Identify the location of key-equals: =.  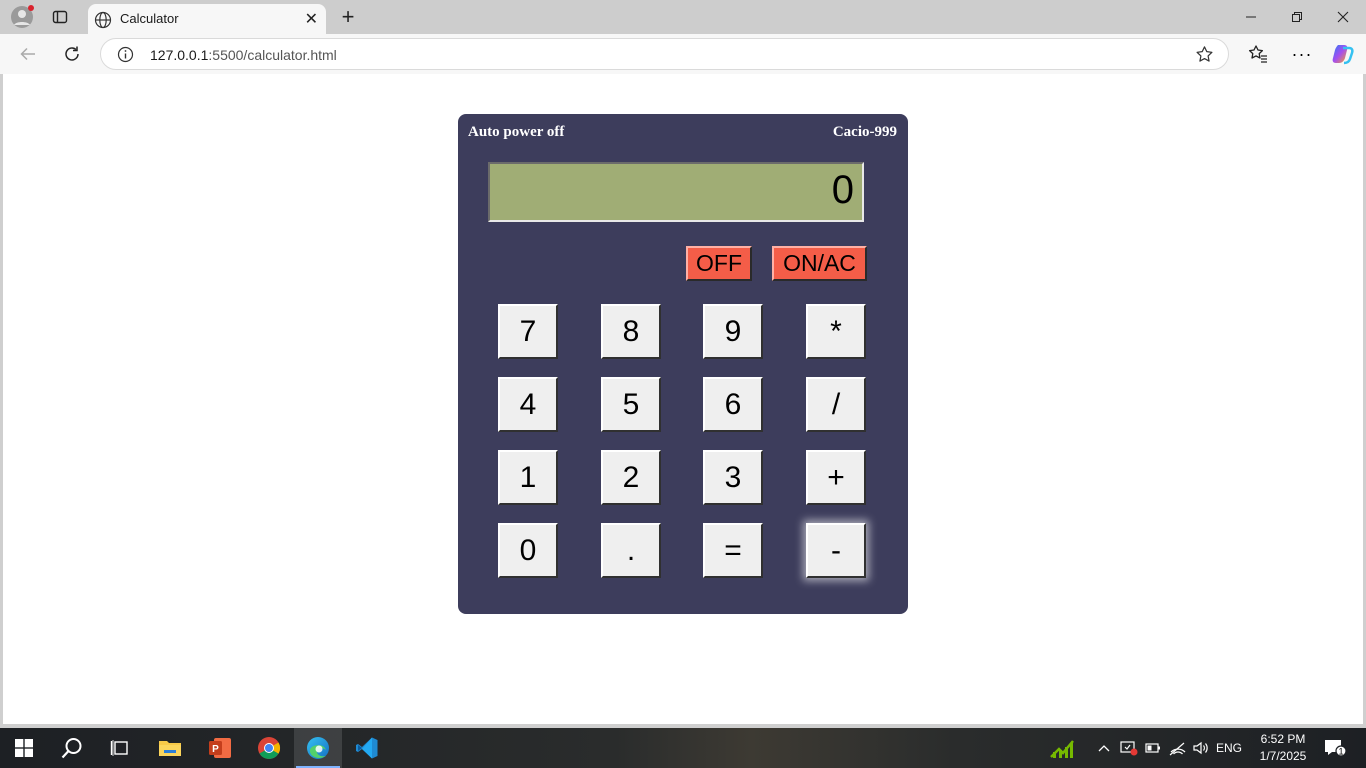
(733, 550).